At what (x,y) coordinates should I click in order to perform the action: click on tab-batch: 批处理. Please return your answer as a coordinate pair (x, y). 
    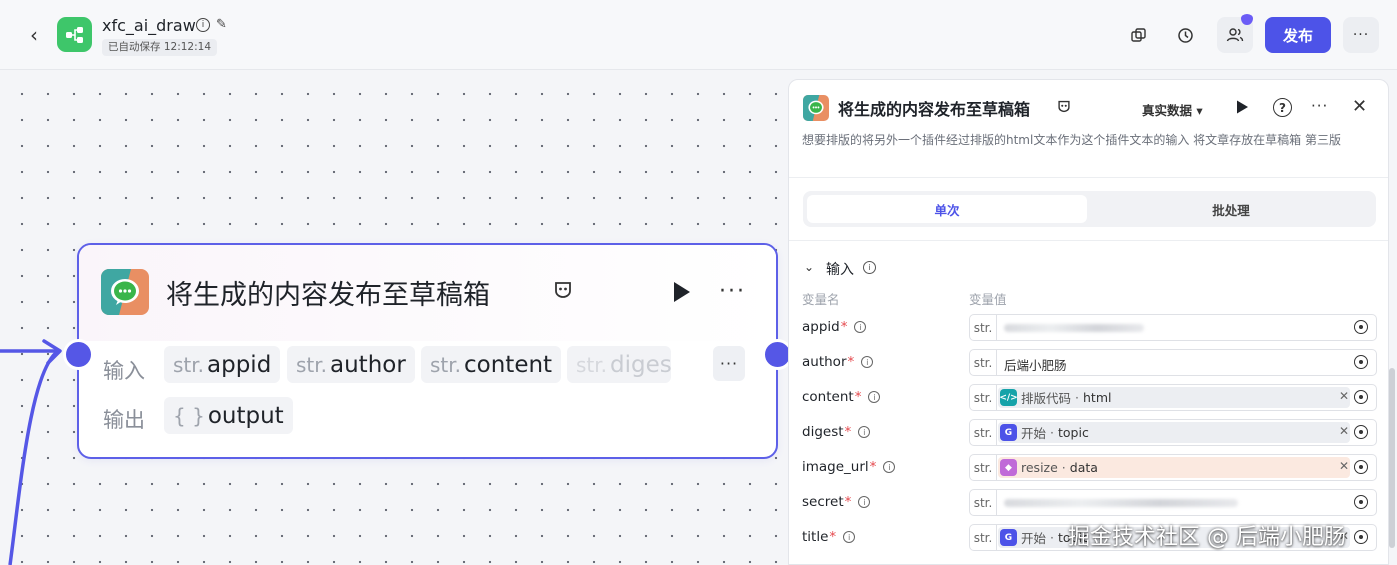
    Looking at the image, I should click on (1231, 209).